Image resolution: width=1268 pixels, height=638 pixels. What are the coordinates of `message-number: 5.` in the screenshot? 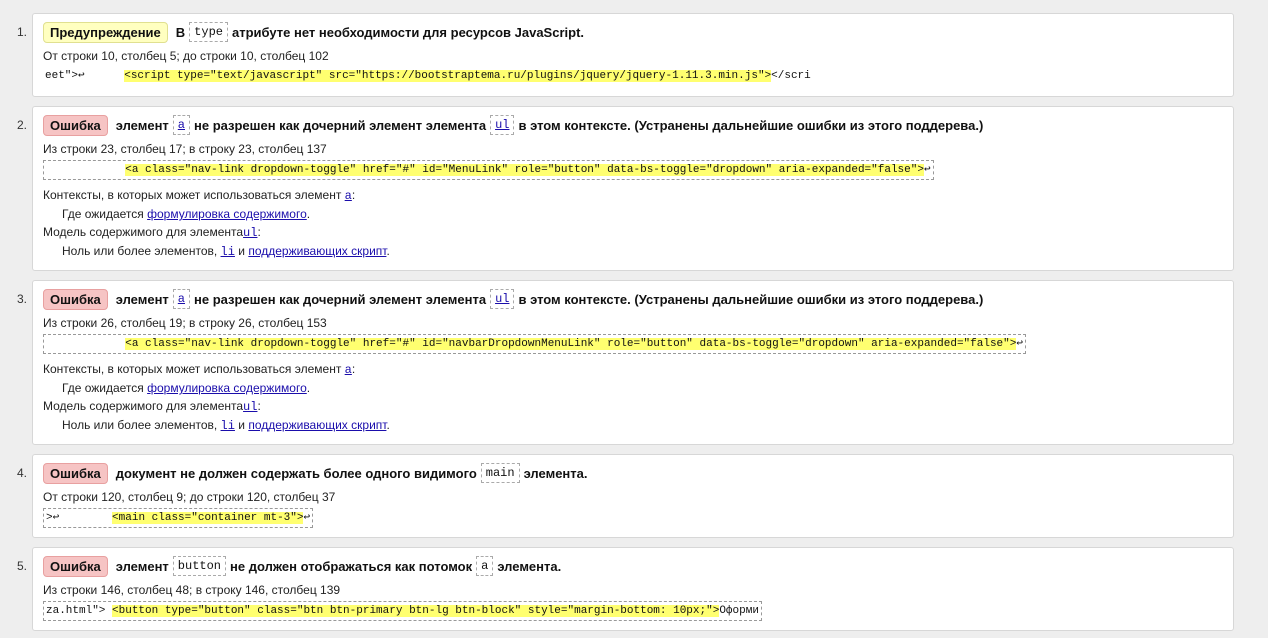 It's located at (22, 566).